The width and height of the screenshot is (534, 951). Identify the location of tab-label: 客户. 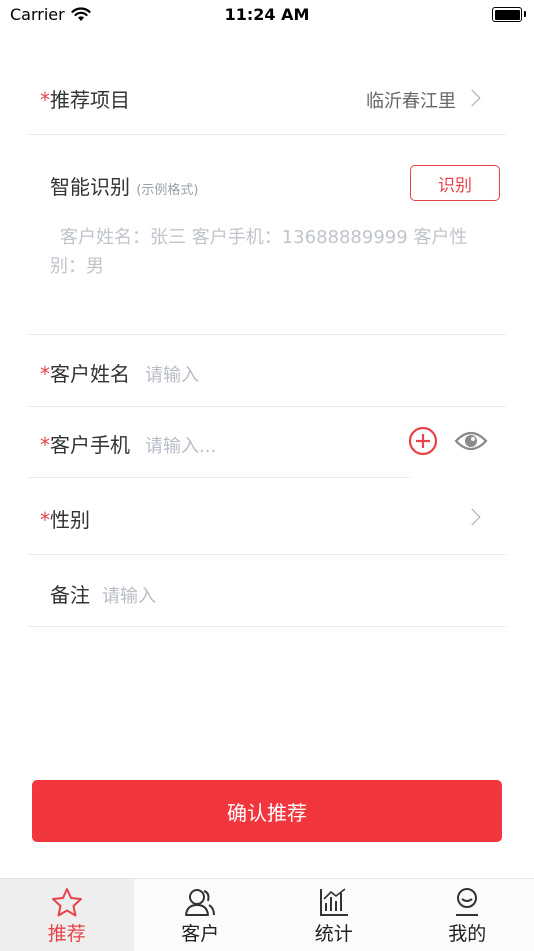
(200, 932).